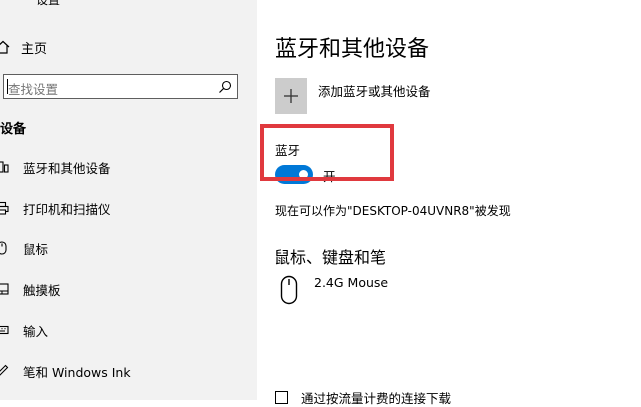 Image resolution: width=641 pixels, height=407 pixels. What do you see at coordinates (34, 49) in the screenshot?
I see `sidebar-home-label: 主页` at bounding box center [34, 49].